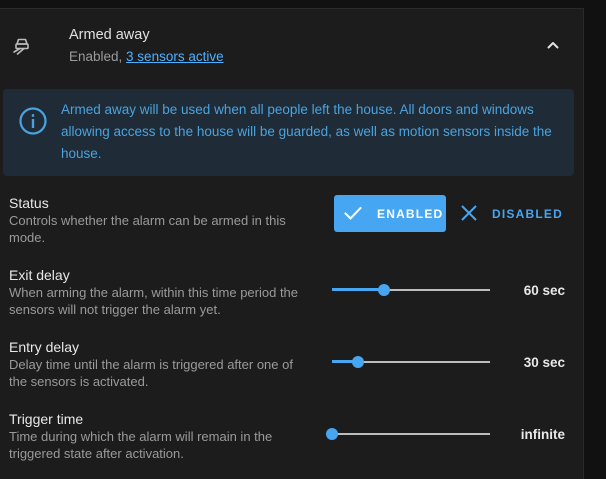 The width and height of the screenshot is (606, 479). I want to click on sensors-active-link: 3 sensors active, so click(175, 56).